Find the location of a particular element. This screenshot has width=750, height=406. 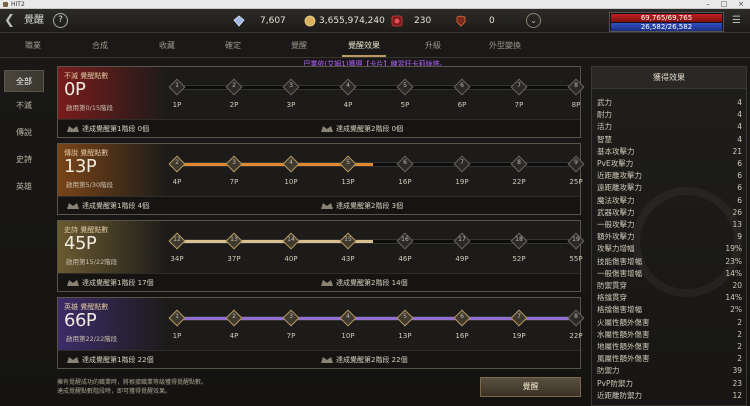

stage-points-label: 3P is located at coordinates (291, 105).